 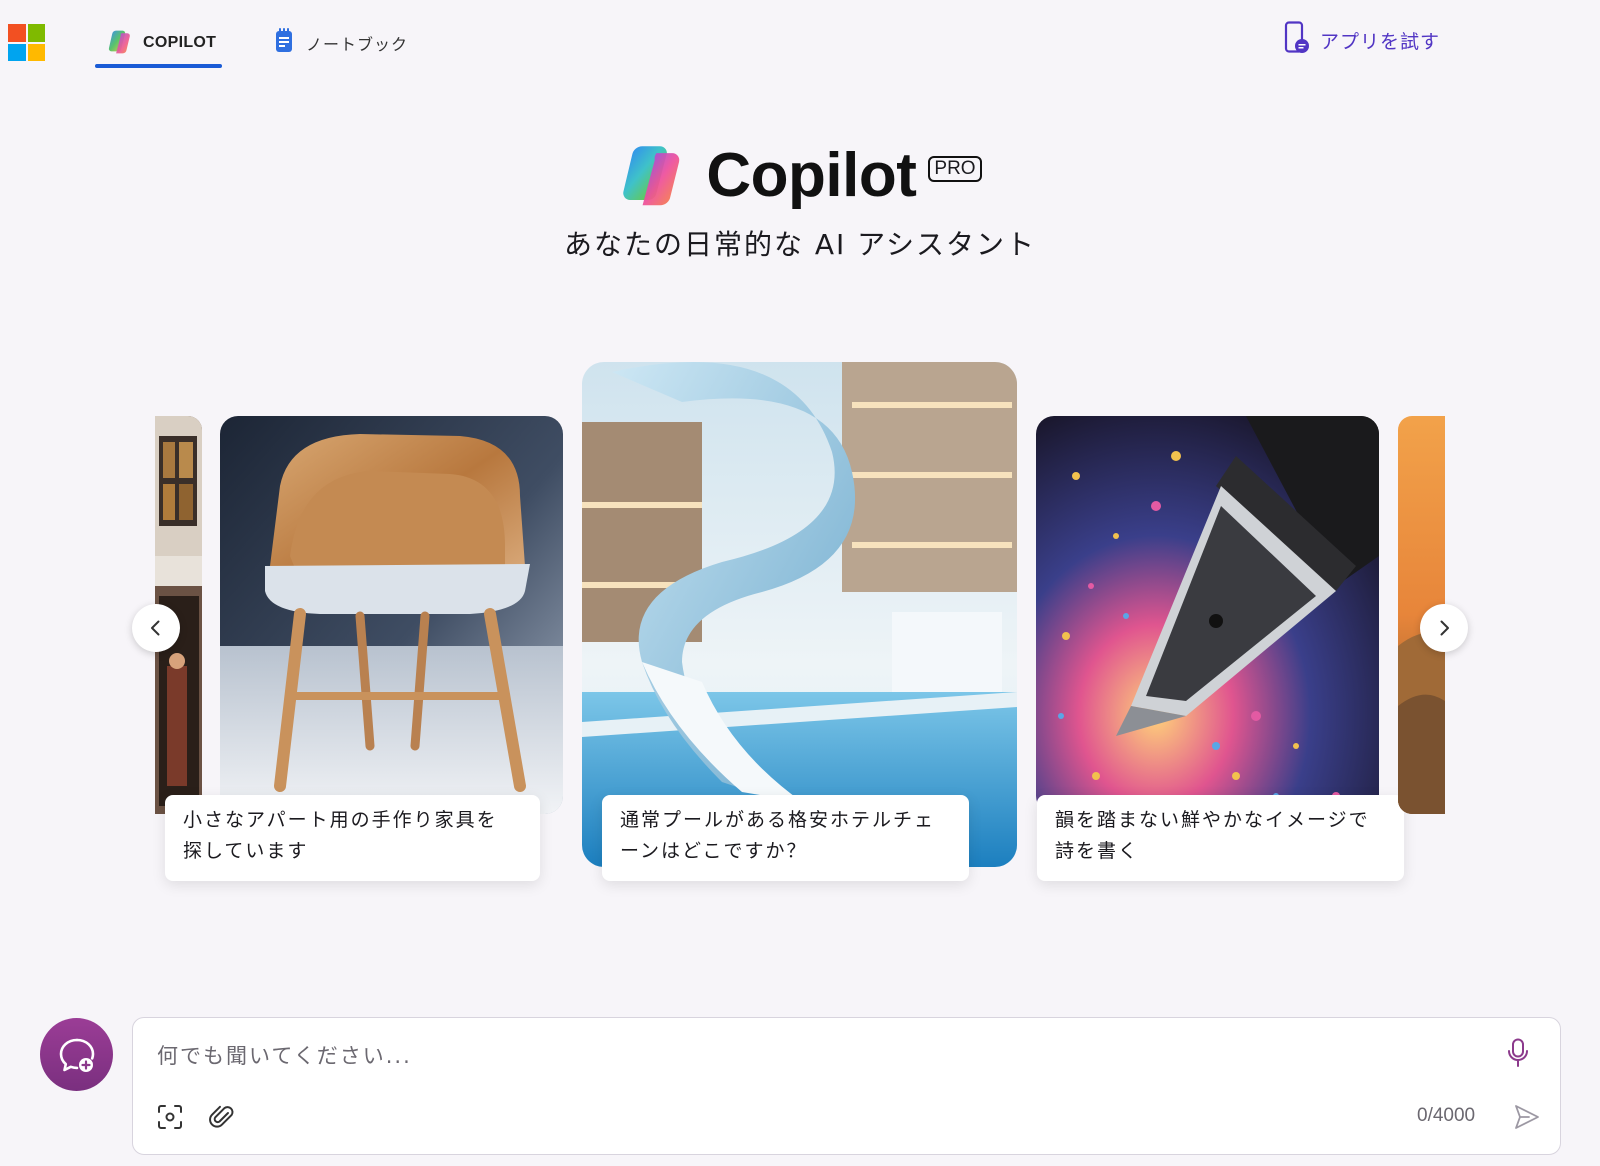 I want to click on new-chat-icon, so click(x=76, y=1055).